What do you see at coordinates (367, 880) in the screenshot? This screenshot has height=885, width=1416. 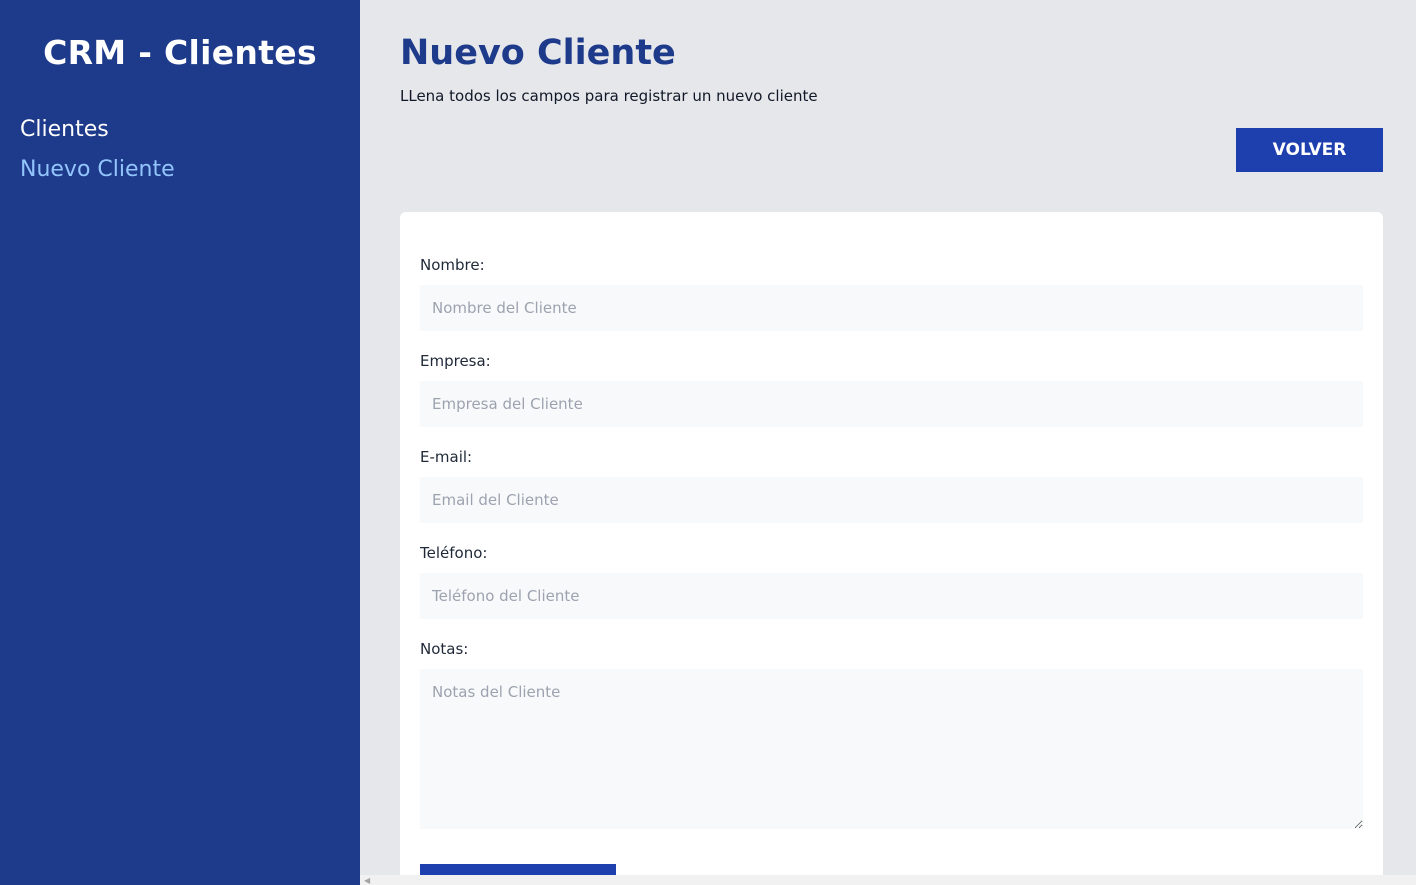 I see `chevron-left-icon: ◀` at bounding box center [367, 880].